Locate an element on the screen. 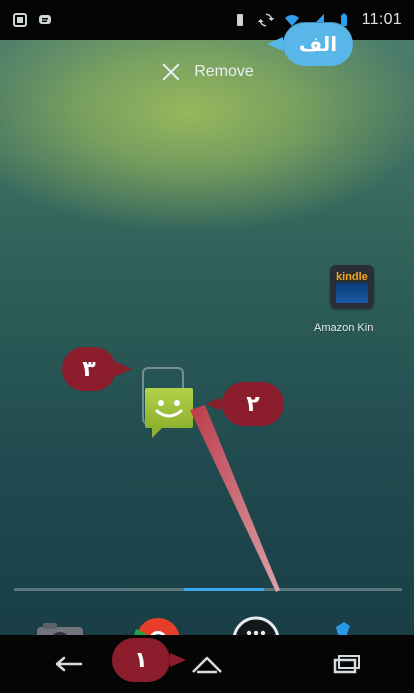 The image size is (414, 693). vibrate-icon is located at coordinates (239, 20).